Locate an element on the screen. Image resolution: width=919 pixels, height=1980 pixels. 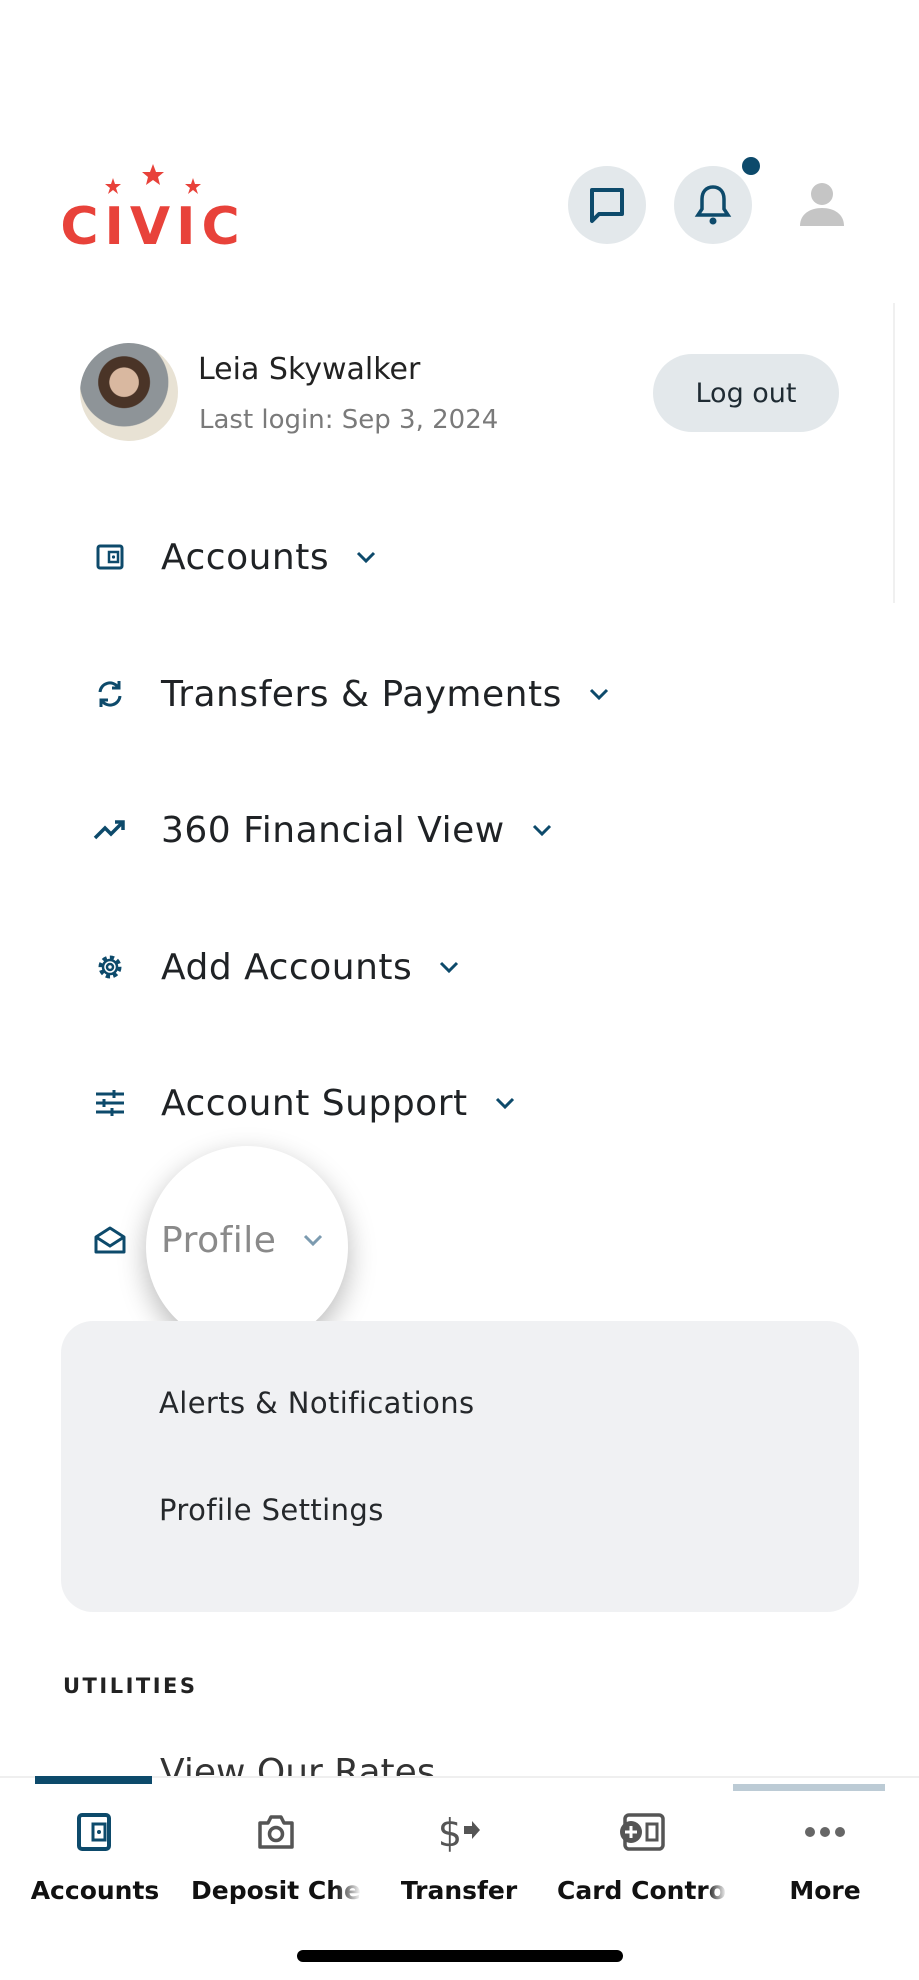
rates-label: View Our Rates is located at coordinates (298, 1764).